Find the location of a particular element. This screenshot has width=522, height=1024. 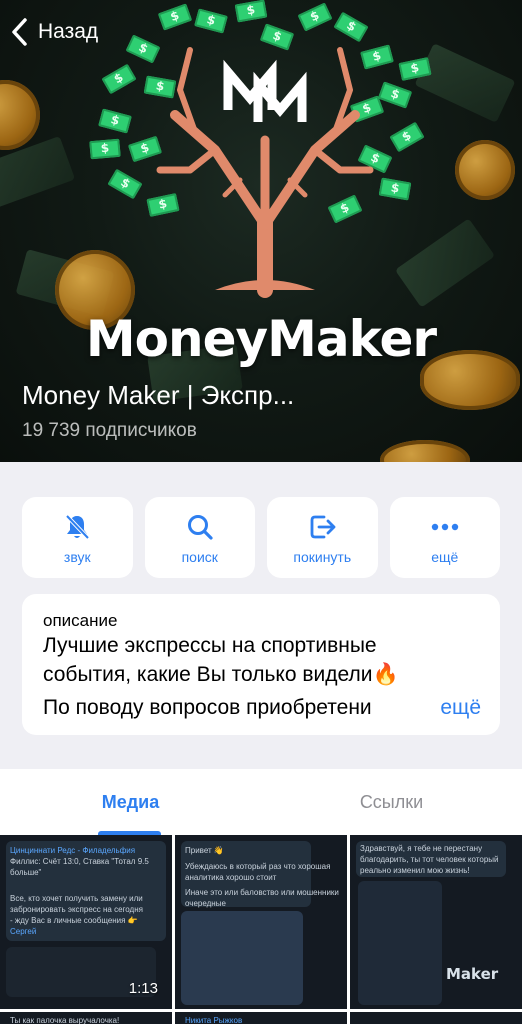

action-bar: звук поиск покинуть ещё is located at coordinates (261, 537).